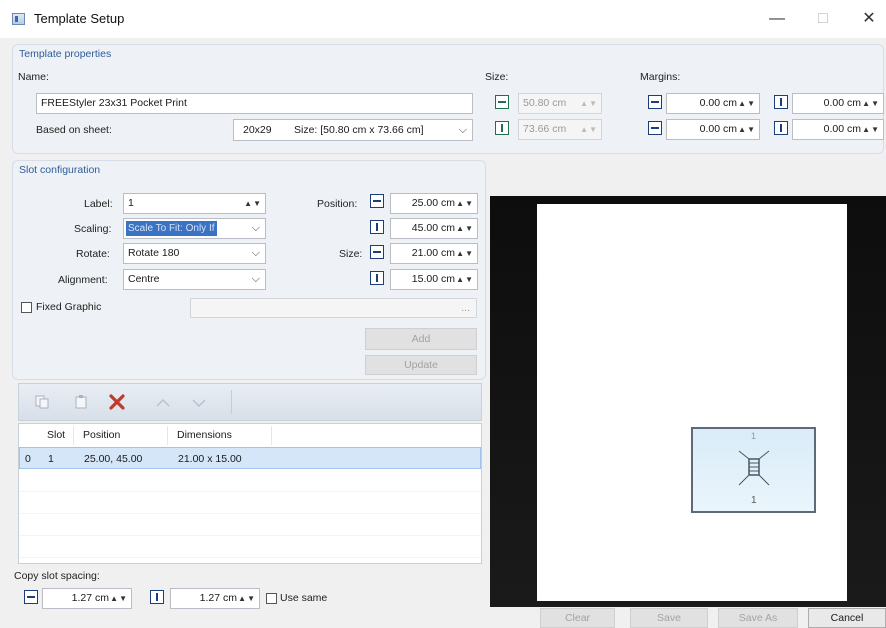 The image size is (886, 628). What do you see at coordinates (754, 436) in the screenshot?
I see `slot-top-label: 1` at bounding box center [754, 436].